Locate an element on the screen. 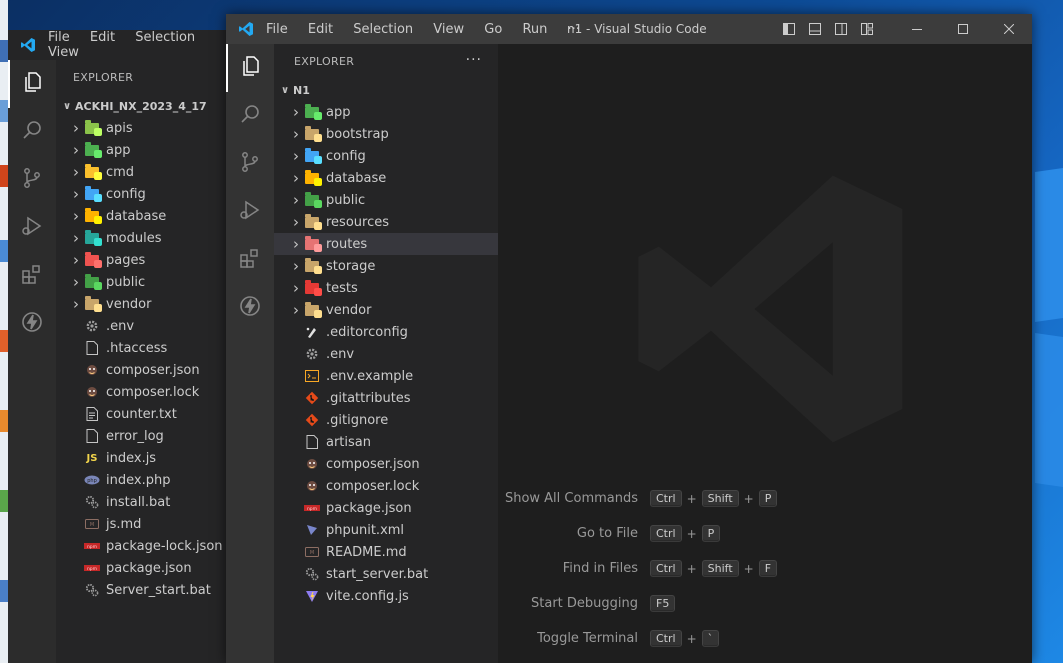 The height and width of the screenshot is (663, 1063). npm-icon: npm is located at coordinates (92, 568).